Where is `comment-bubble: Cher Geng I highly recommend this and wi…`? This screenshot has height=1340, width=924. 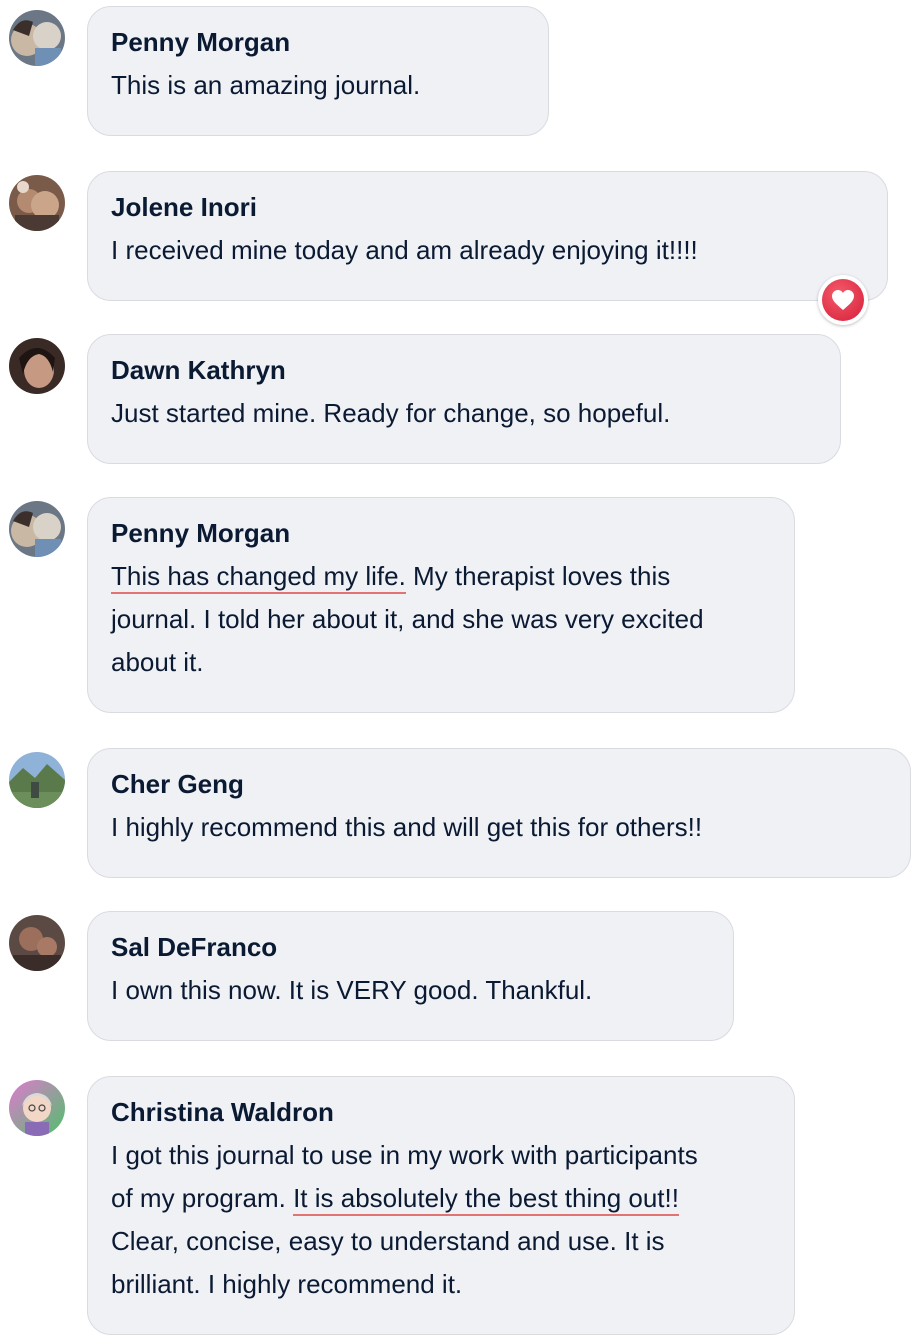
comment-bubble: Cher Geng I highly recommend this and wi… is located at coordinates (499, 813).